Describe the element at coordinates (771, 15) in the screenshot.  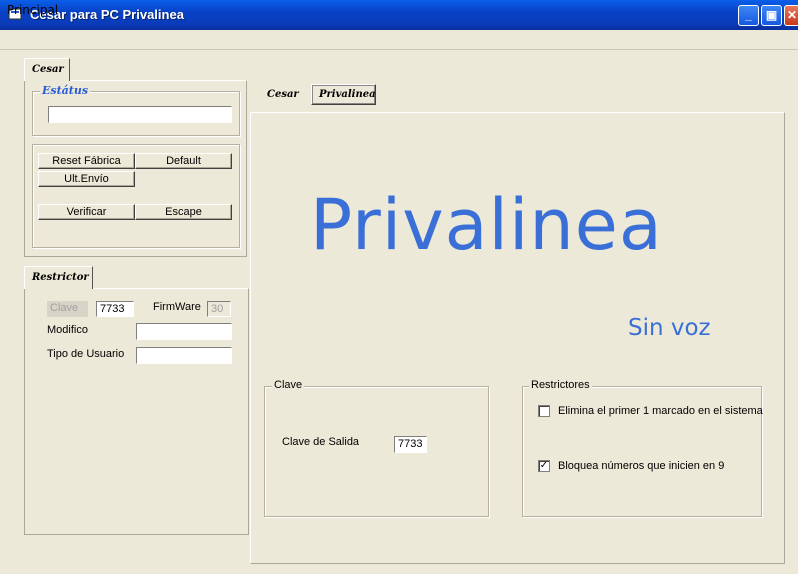
I see `maximize-icon: ▣` at that location.